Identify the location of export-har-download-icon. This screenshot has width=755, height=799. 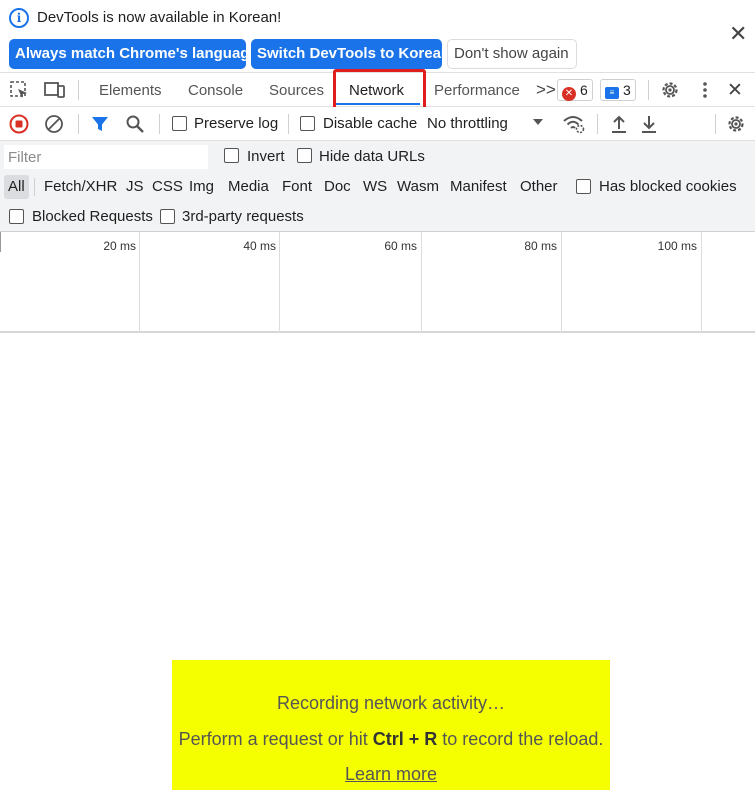
(649, 124).